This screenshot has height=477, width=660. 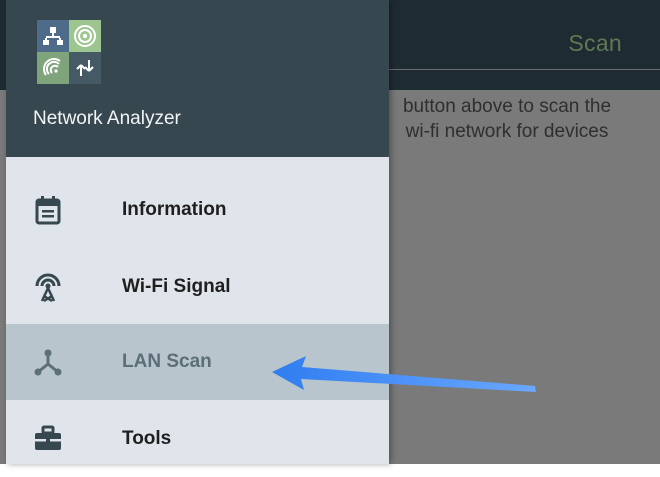 I want to click on transfer-icon, so click(x=85, y=68).